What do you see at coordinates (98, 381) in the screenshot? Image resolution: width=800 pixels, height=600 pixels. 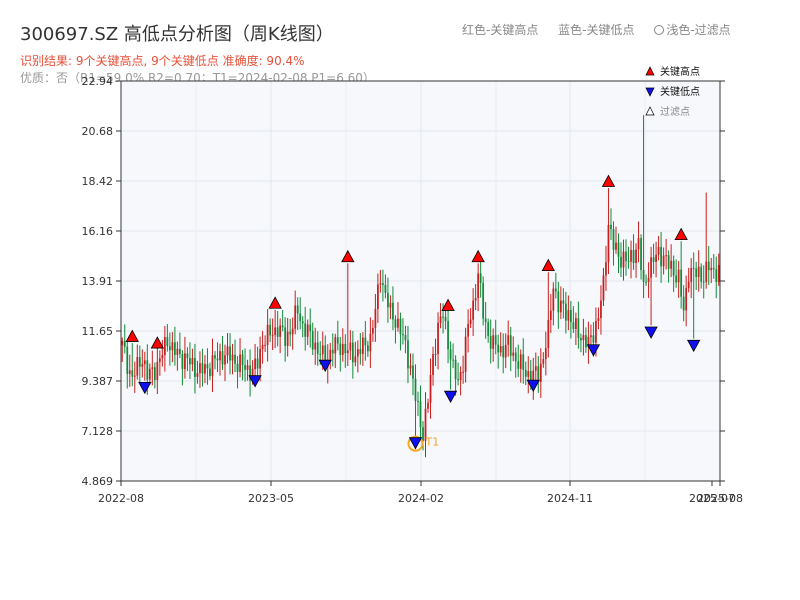 I see `y-tick-label: 9.387` at bounding box center [98, 381].